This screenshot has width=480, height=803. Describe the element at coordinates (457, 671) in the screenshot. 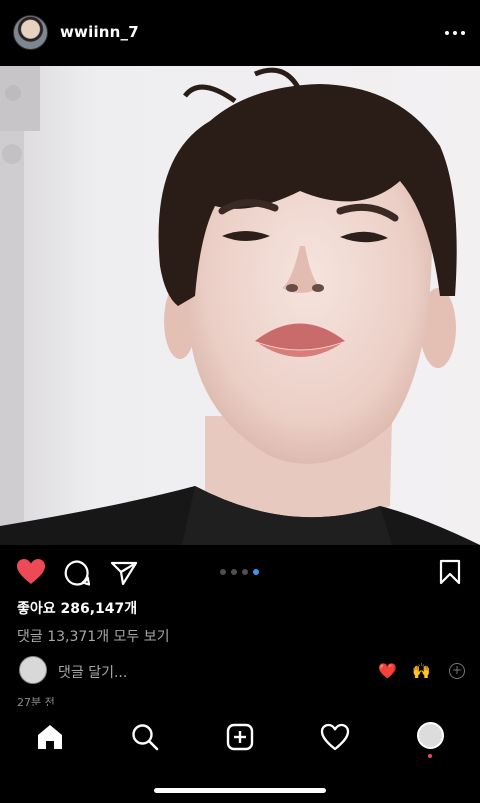

I see `more-reactions-icon: +` at that location.